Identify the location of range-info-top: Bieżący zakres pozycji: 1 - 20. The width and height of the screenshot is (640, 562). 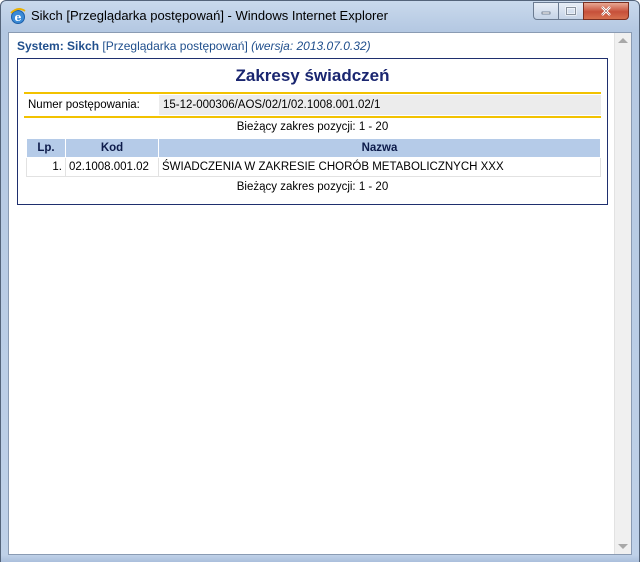
(312, 127).